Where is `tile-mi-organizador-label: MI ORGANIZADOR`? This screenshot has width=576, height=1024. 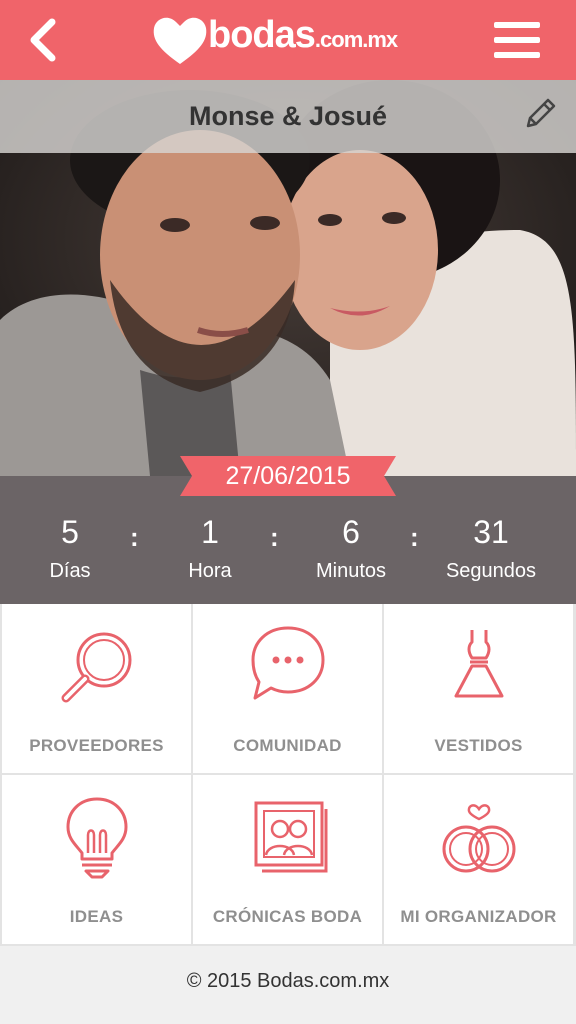 tile-mi-organizador-label: MI ORGANIZADOR is located at coordinates (478, 916).